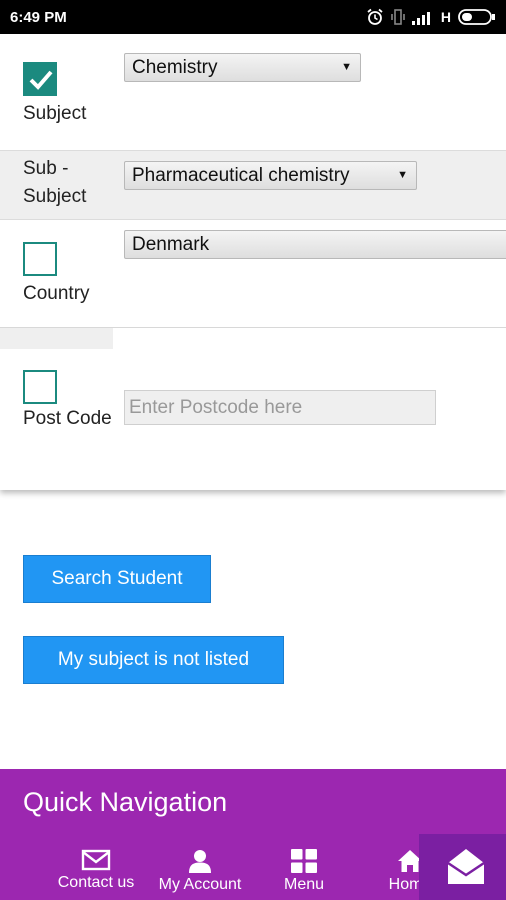  Describe the element at coordinates (56, 293) in the screenshot. I see `country-label: Country` at that location.